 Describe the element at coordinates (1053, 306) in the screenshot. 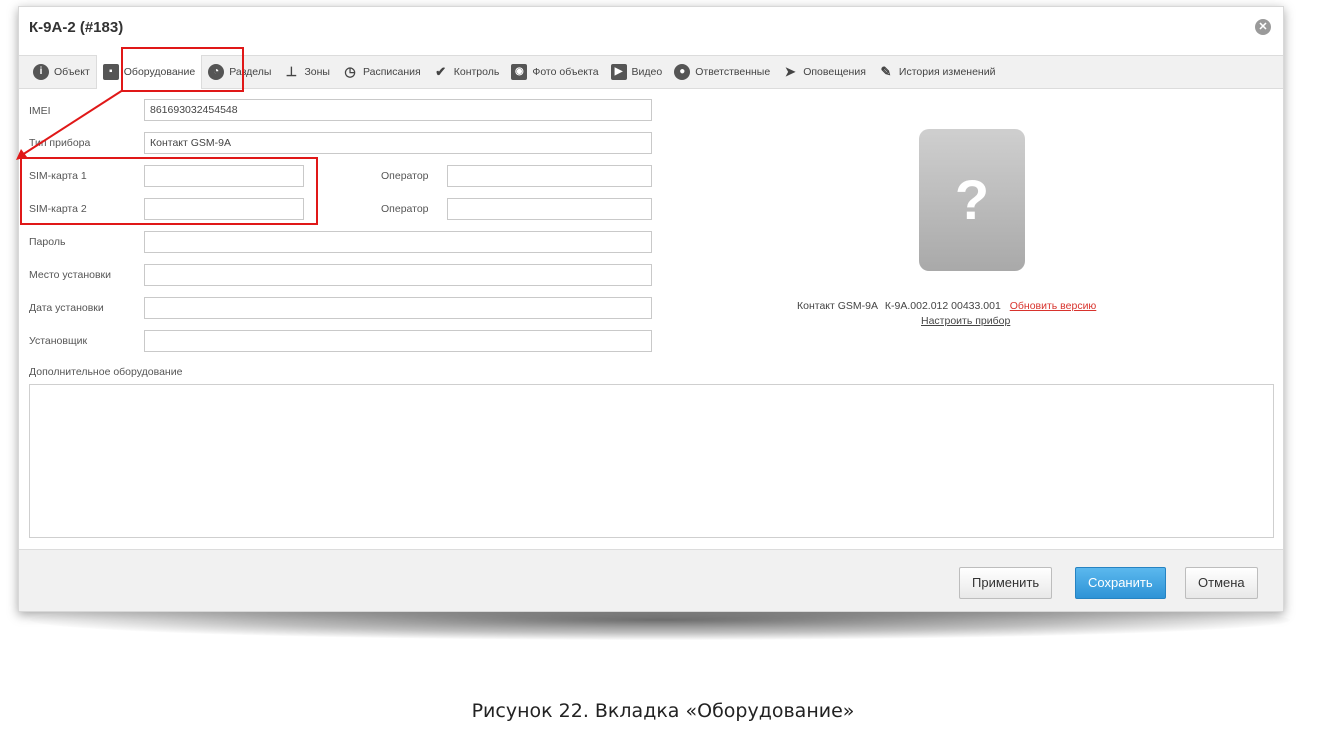

I see `update-version-link: Обновить версию` at that location.